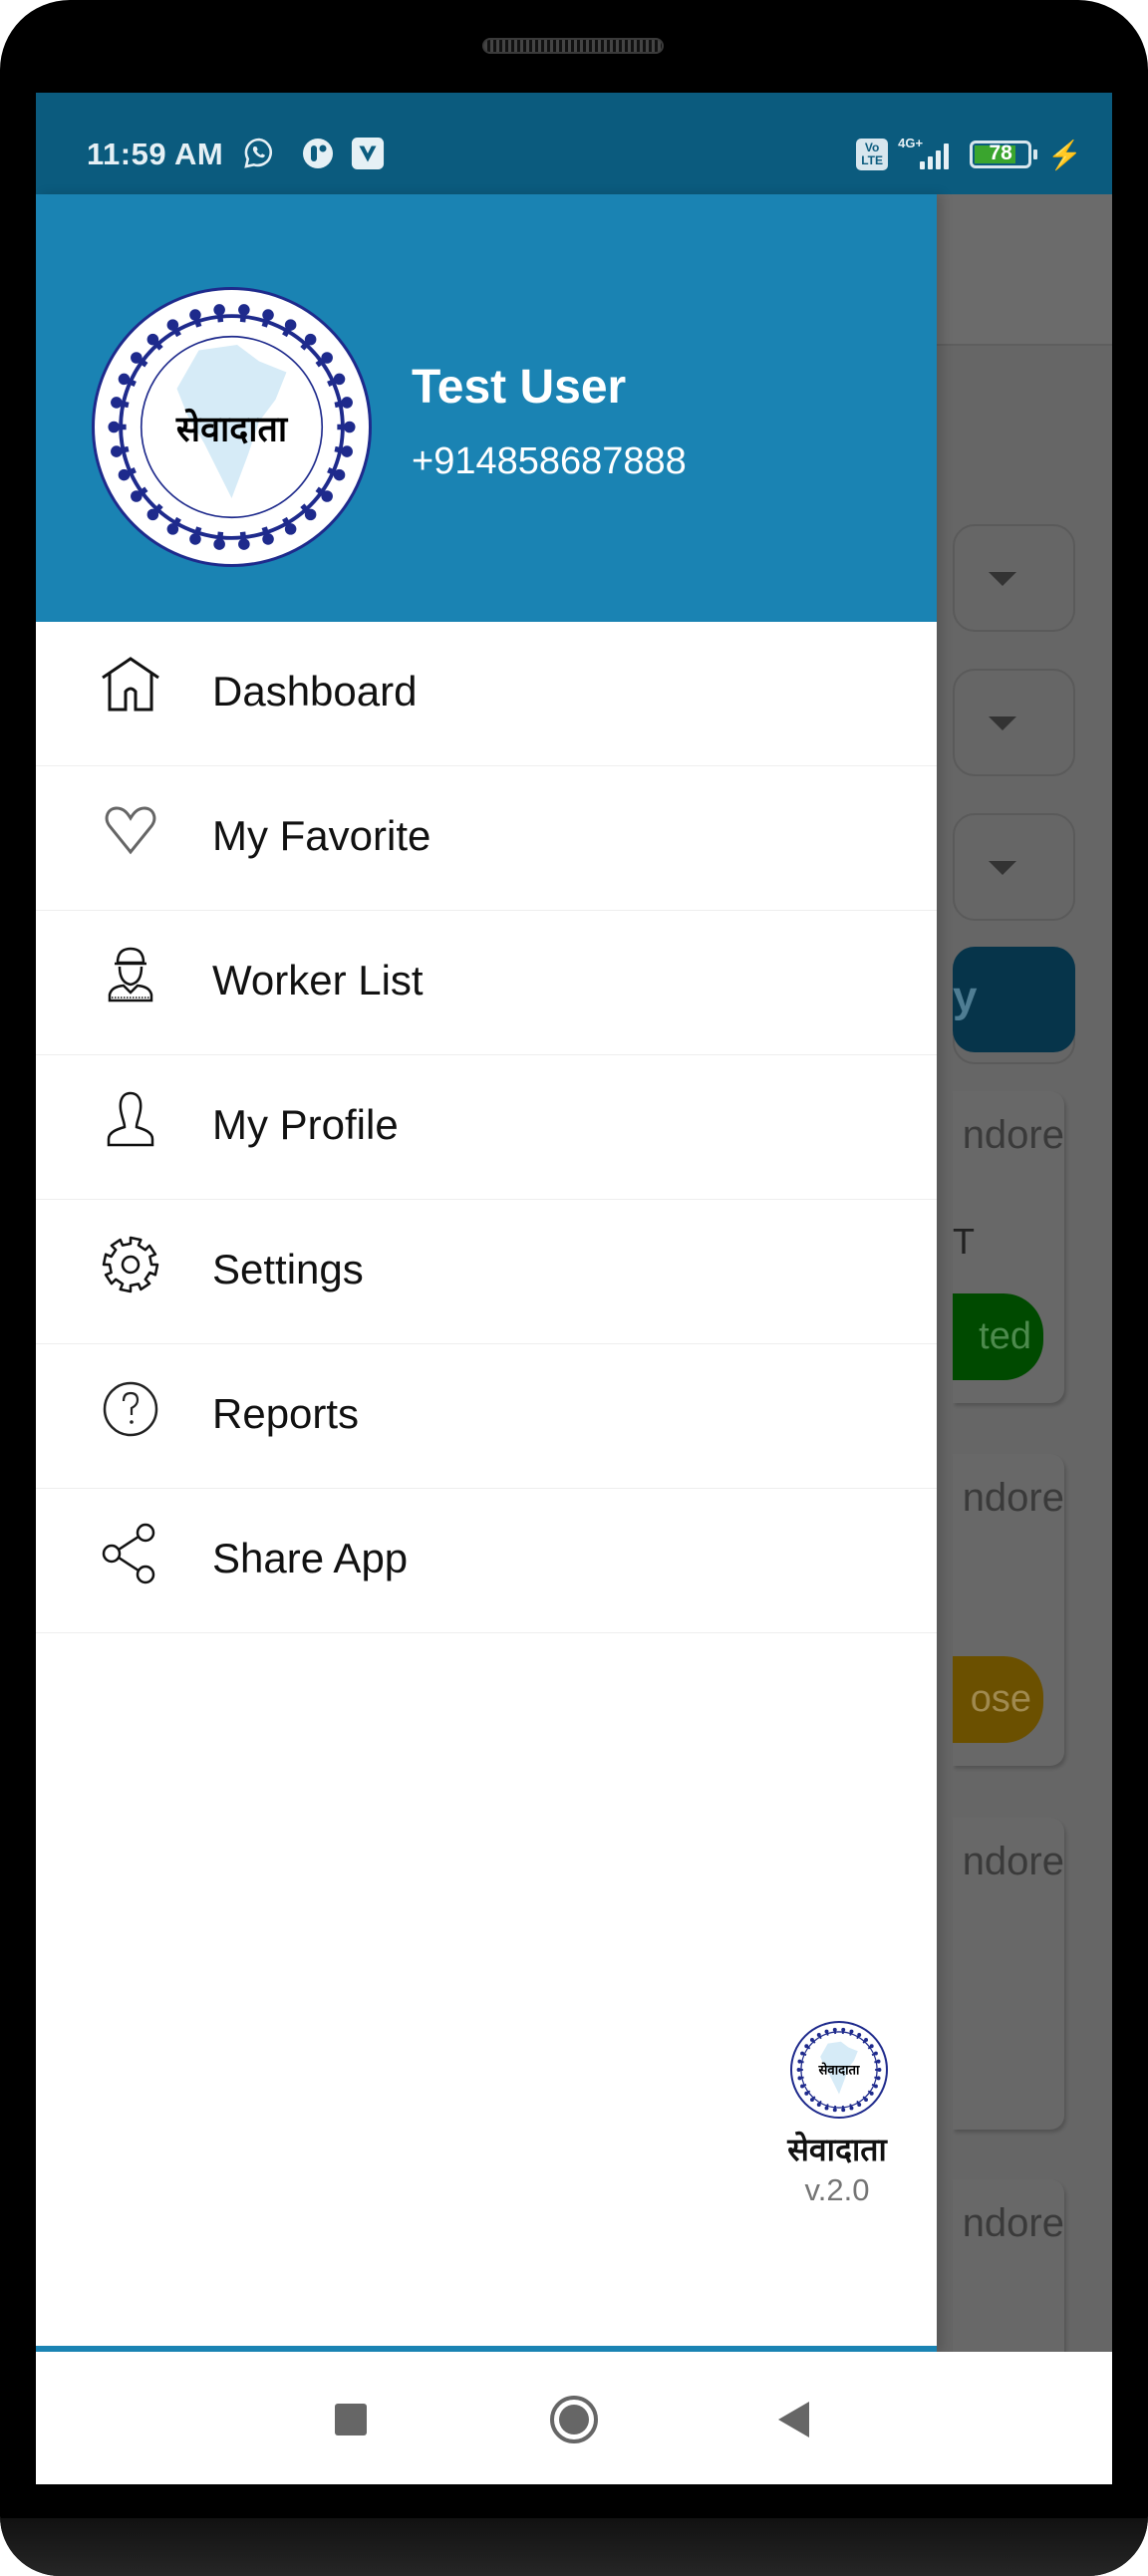 Image resolution: width=1148 pixels, height=2576 pixels. Describe the element at coordinates (128, 1553) in the screenshot. I see `share-icon` at that location.